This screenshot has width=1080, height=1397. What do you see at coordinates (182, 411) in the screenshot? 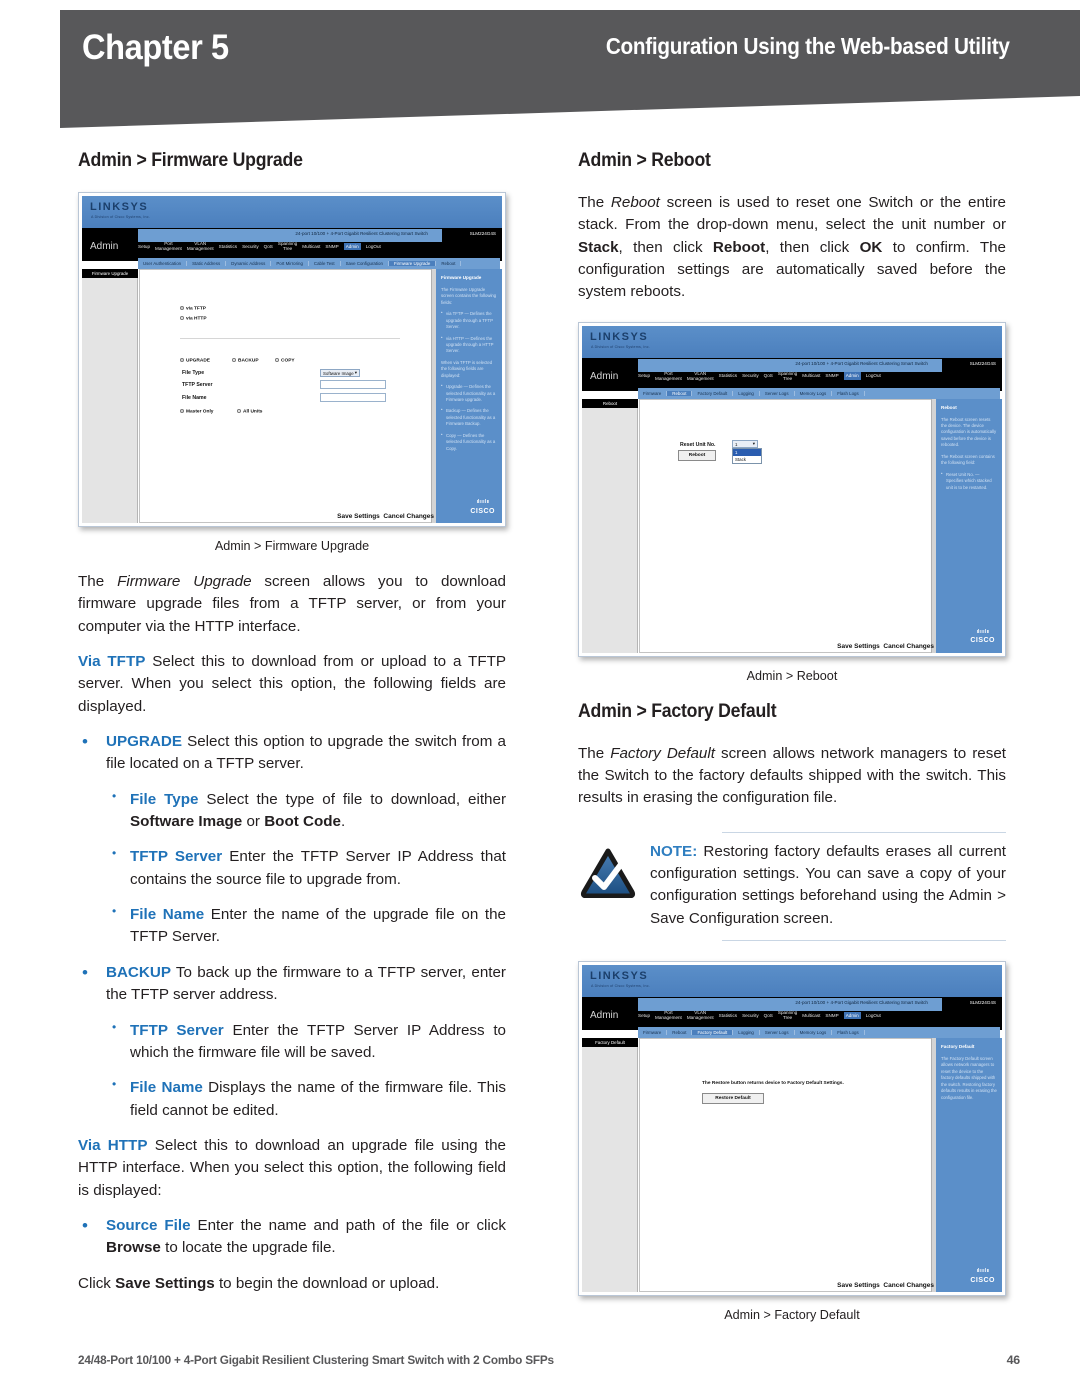
I see `radio-master-only-icon` at bounding box center [182, 411].